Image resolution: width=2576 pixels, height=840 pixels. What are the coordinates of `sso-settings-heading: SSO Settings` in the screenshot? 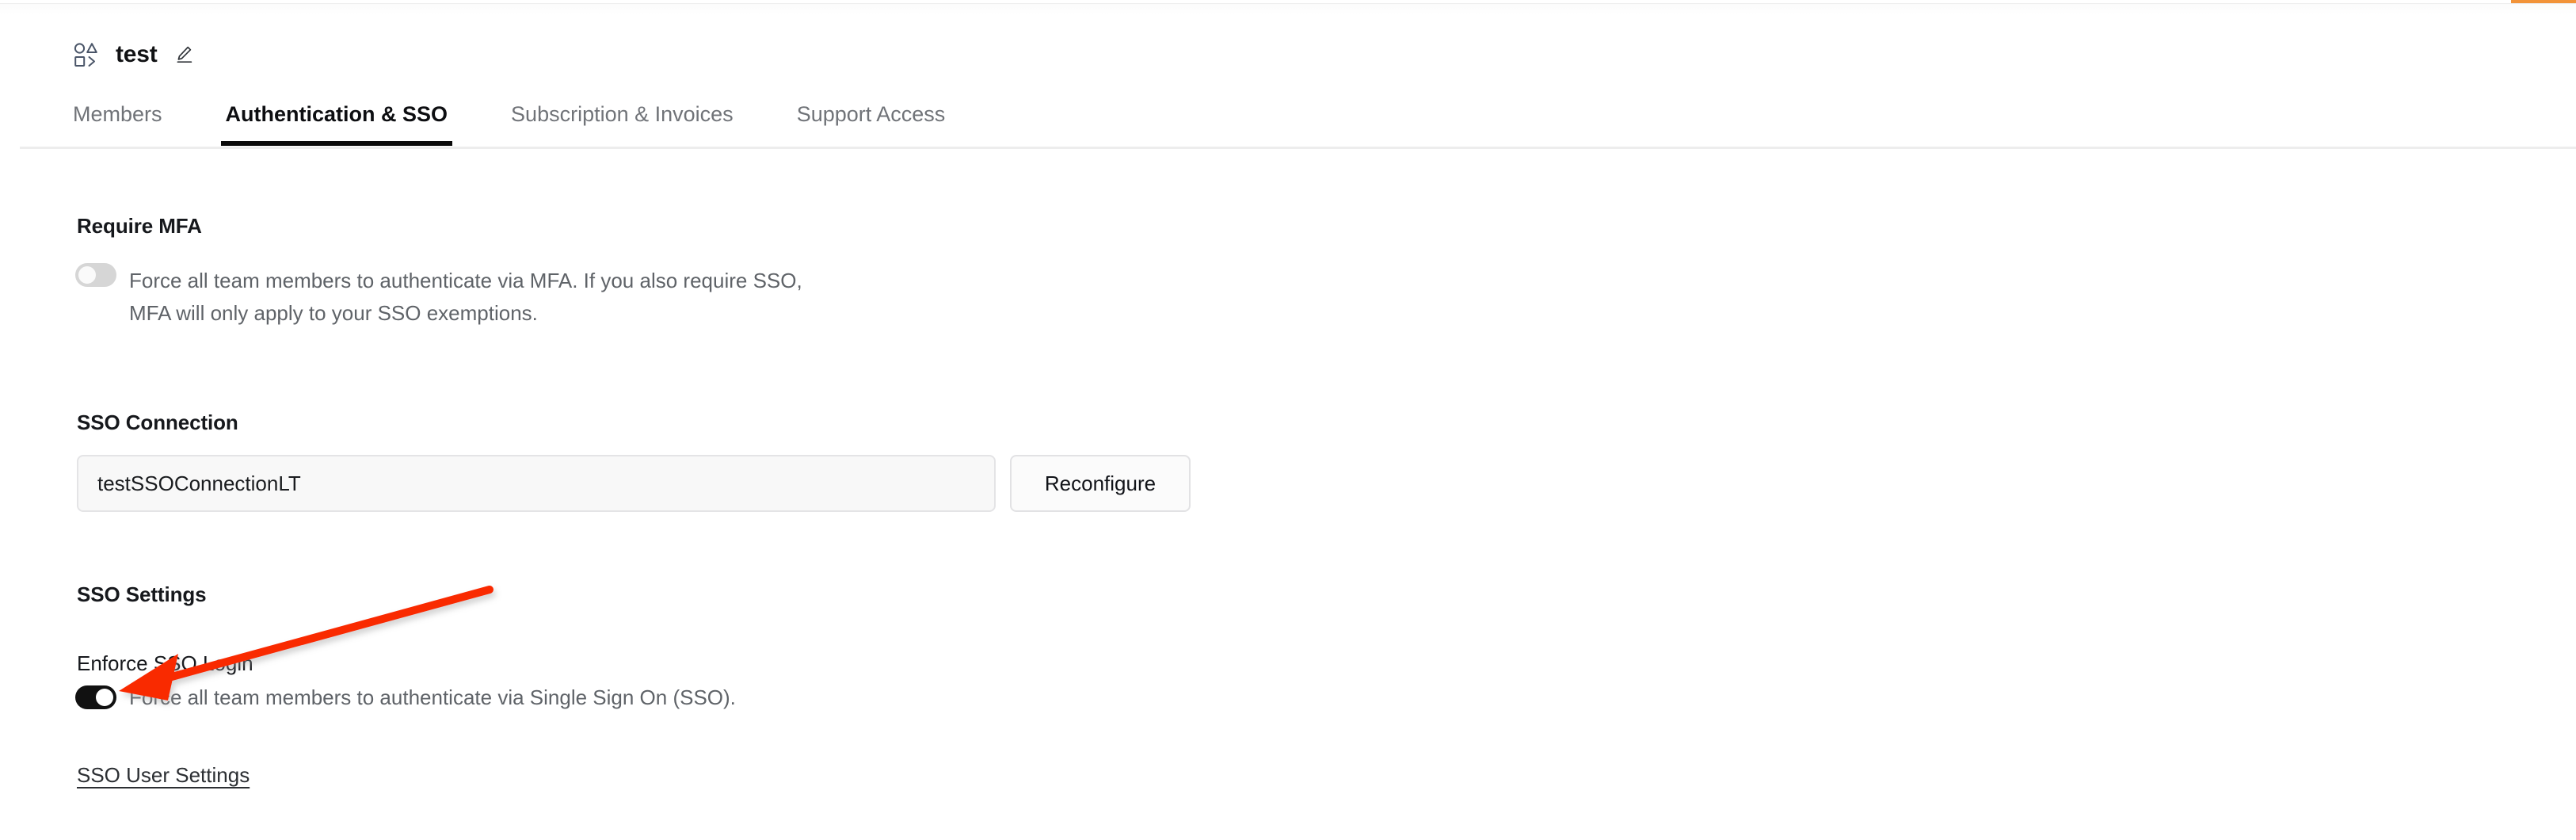 It's located at (142, 594).